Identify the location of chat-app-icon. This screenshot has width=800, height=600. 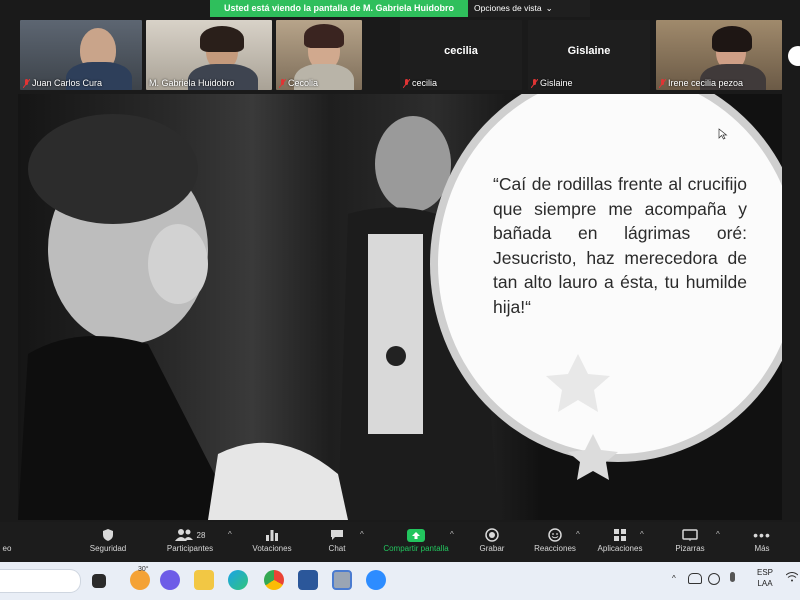
(170, 580).